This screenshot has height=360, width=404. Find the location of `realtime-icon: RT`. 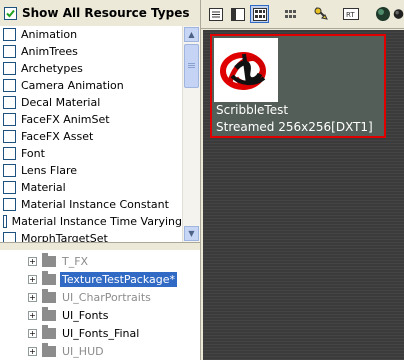

realtime-icon: RT is located at coordinates (350, 14).